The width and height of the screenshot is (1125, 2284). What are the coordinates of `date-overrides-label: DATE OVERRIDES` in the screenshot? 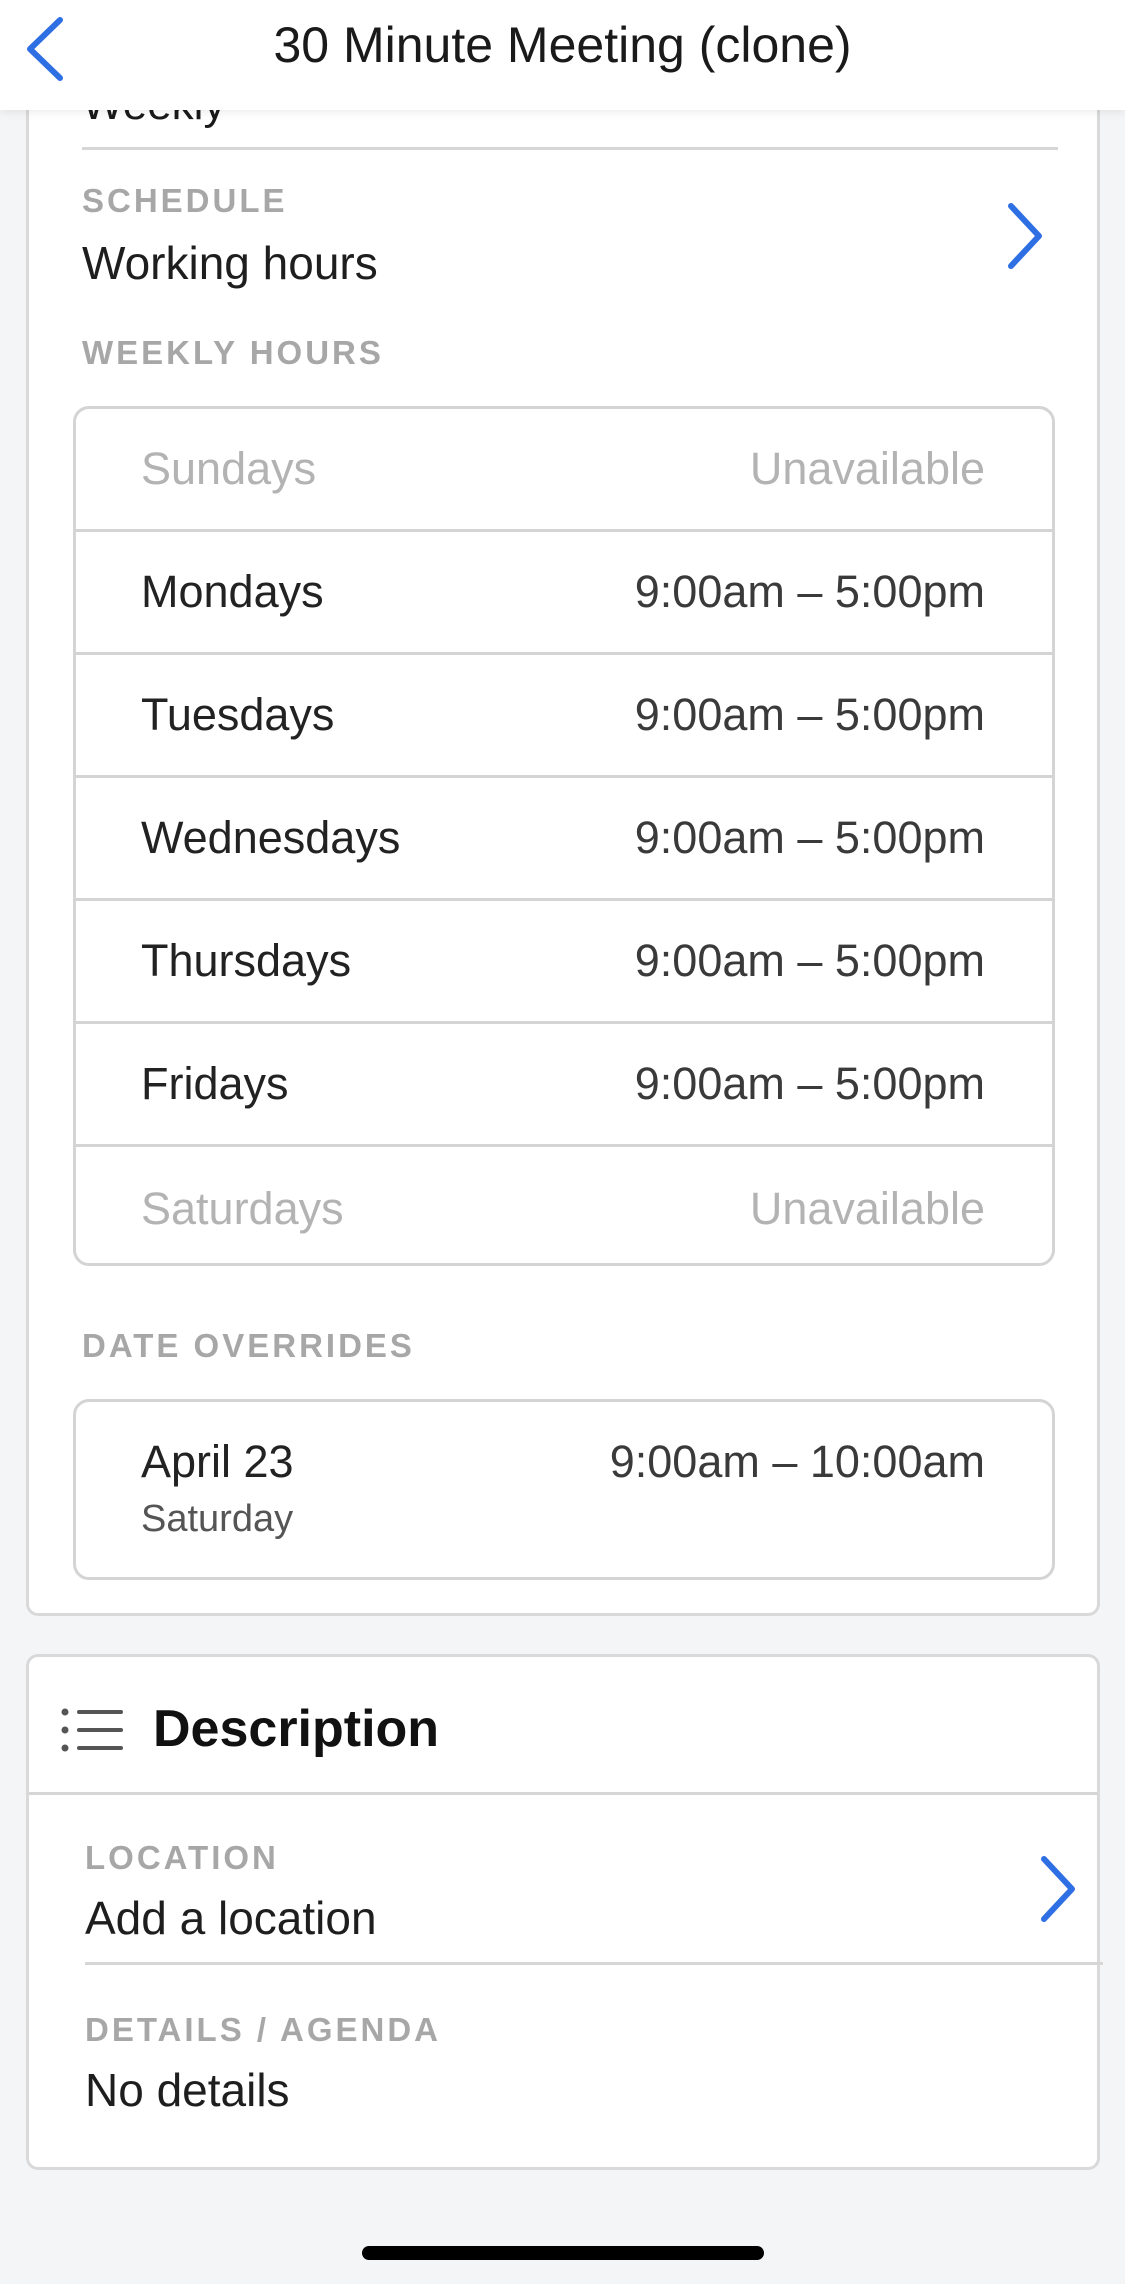 It's located at (248, 1345).